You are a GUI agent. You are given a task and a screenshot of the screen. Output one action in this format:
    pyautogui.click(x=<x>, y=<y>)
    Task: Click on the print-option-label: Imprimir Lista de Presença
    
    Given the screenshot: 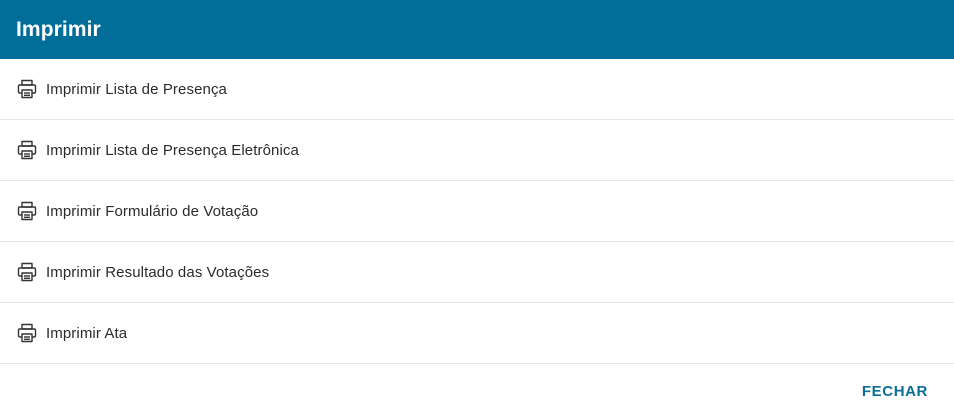 What is the action you would take?
    pyautogui.click(x=136, y=89)
    